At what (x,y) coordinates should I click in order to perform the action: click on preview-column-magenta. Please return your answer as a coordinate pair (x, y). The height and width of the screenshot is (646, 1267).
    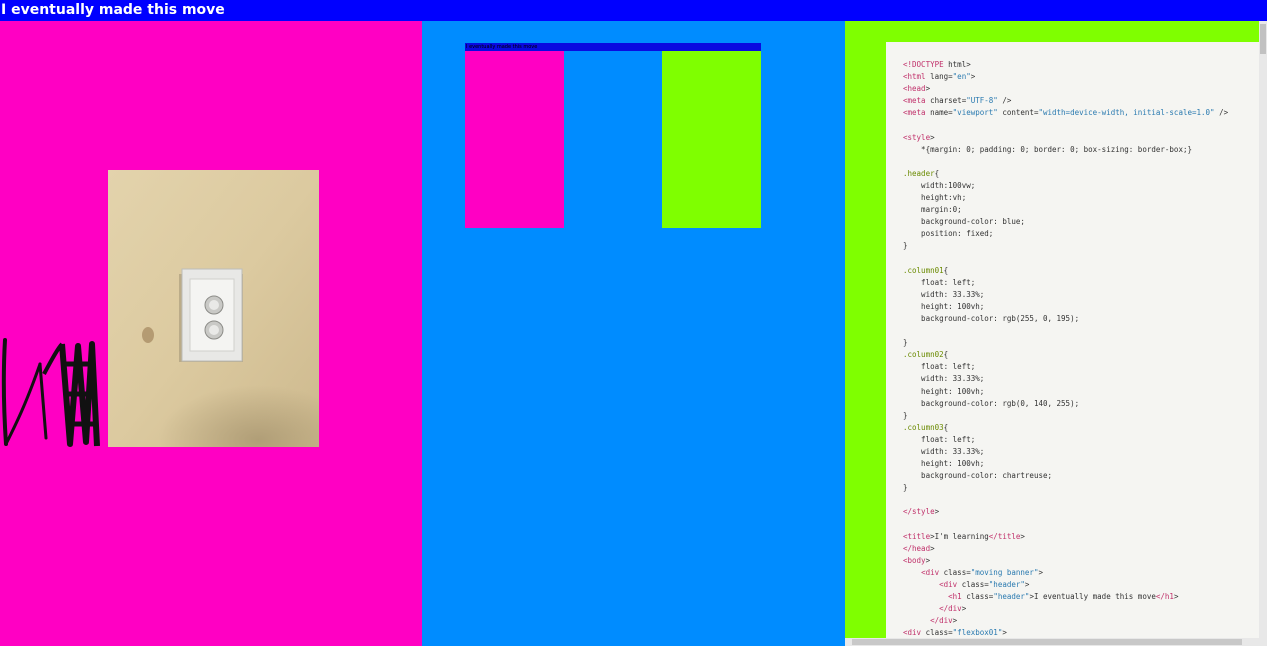
    Looking at the image, I should click on (514, 139).